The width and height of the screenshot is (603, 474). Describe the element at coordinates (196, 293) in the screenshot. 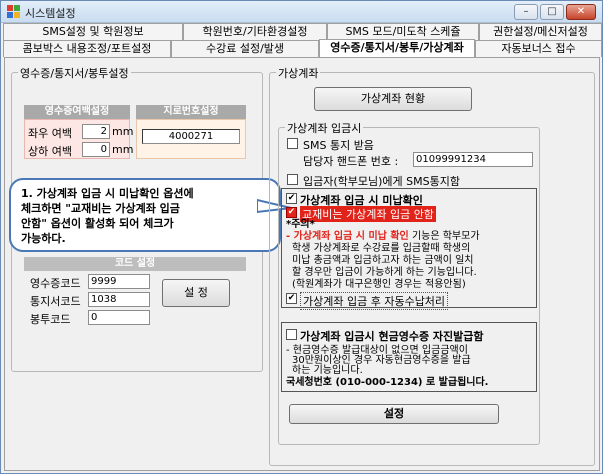

I see `code-set-button: 설 정` at that location.